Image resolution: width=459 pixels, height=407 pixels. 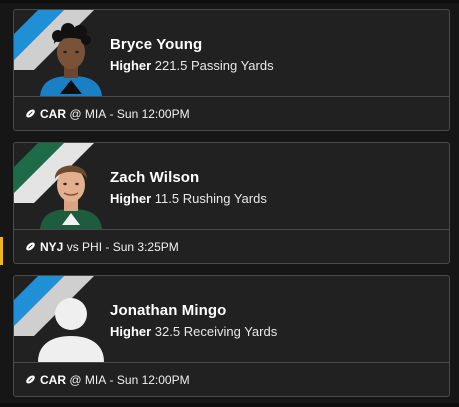 I want to click on player-name: Zach Wilson, so click(x=155, y=177).